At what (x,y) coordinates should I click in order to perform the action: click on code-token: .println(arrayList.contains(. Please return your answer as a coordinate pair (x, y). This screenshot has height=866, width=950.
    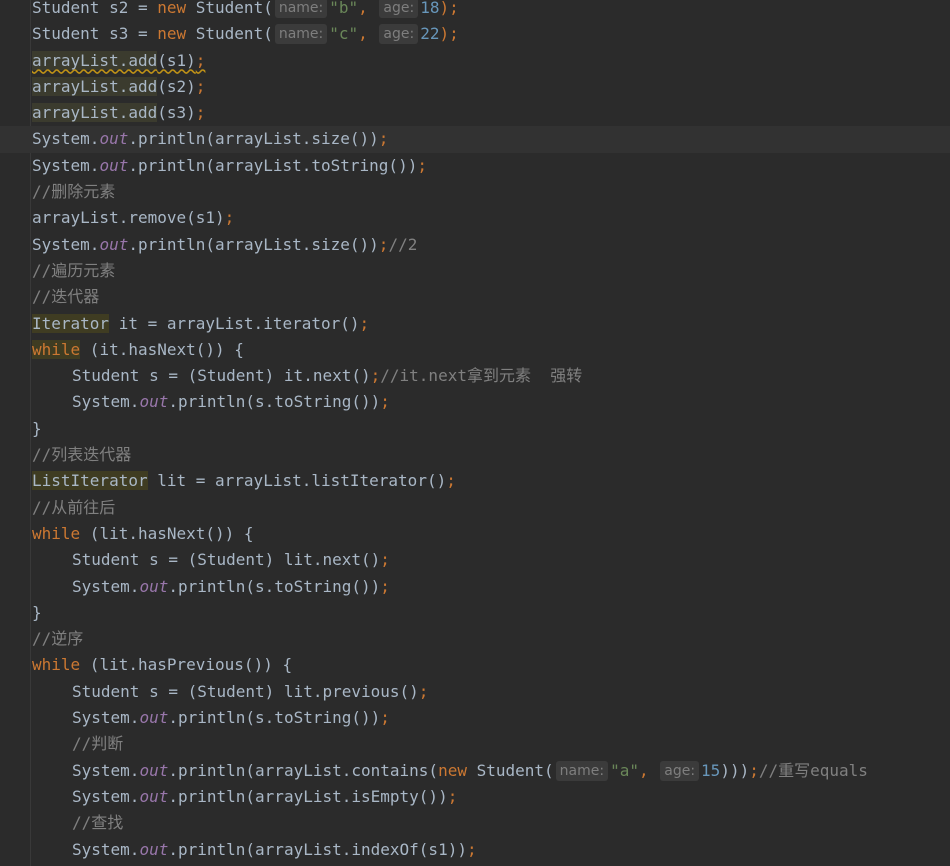
    Looking at the image, I should click on (303, 770).